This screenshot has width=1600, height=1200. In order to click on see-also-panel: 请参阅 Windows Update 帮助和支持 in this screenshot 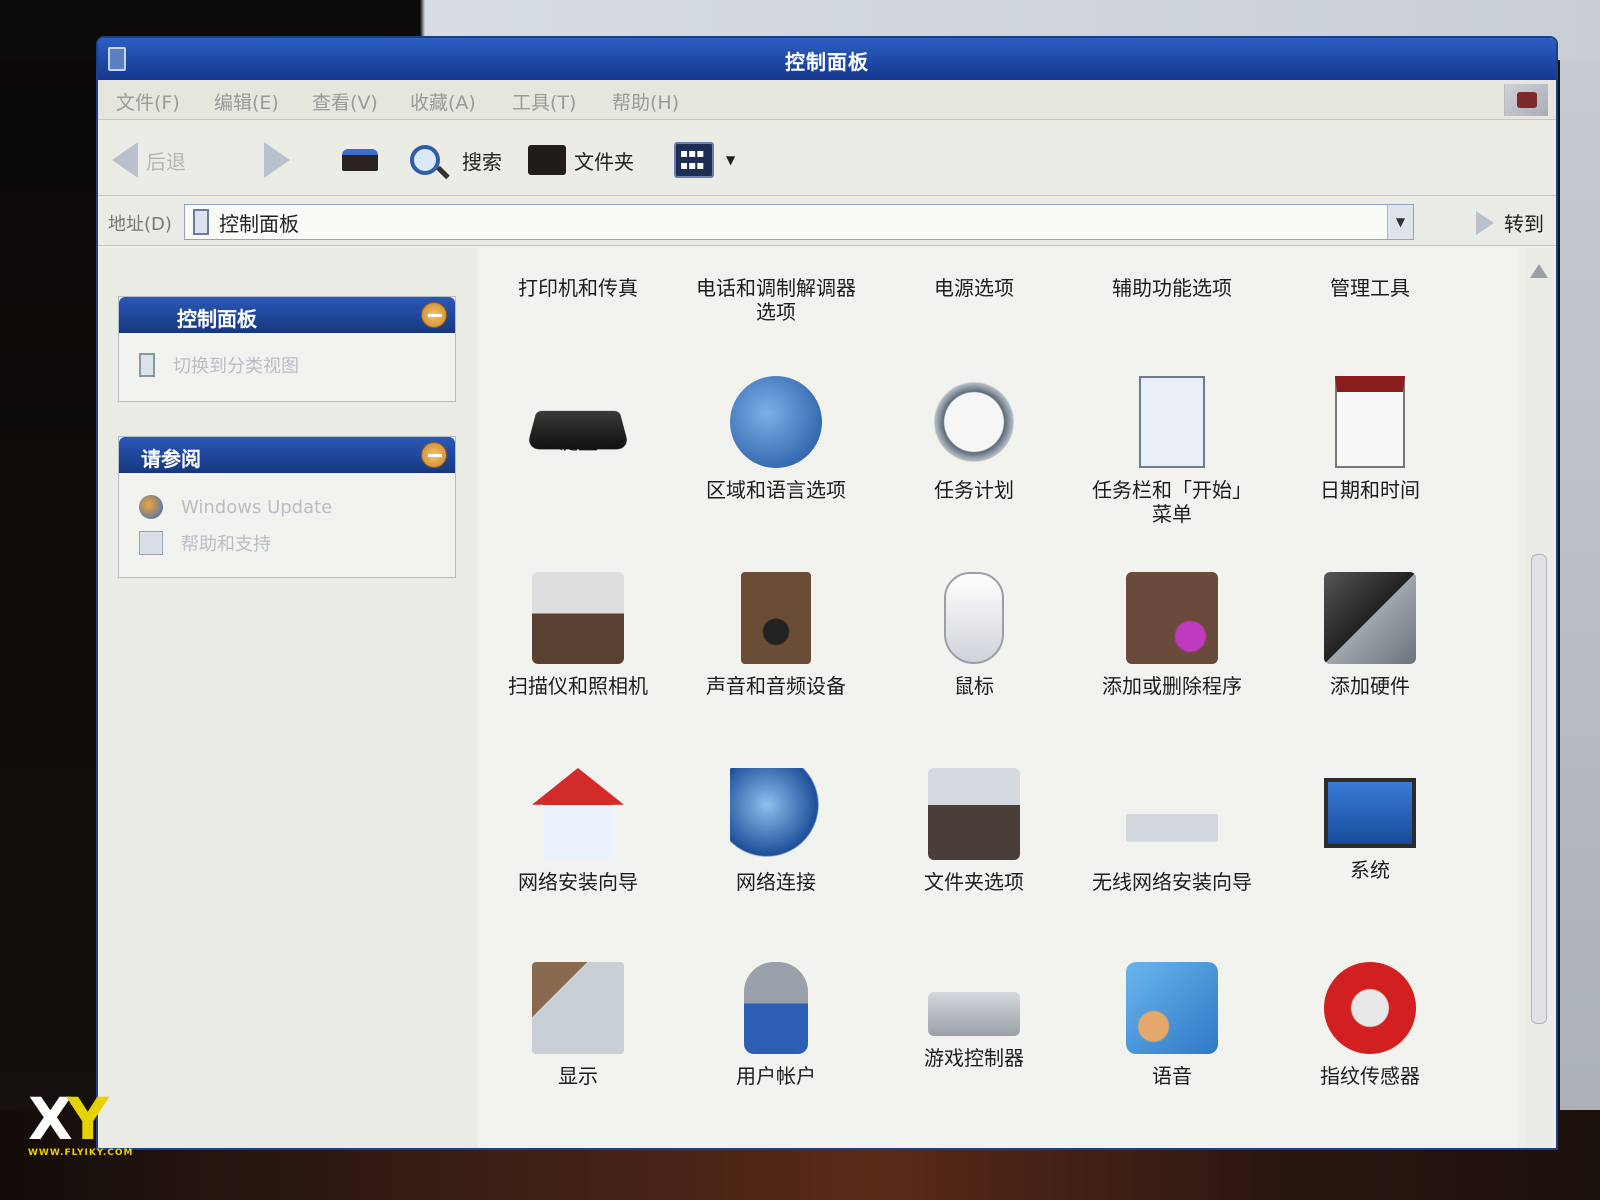, I will do `click(287, 507)`.